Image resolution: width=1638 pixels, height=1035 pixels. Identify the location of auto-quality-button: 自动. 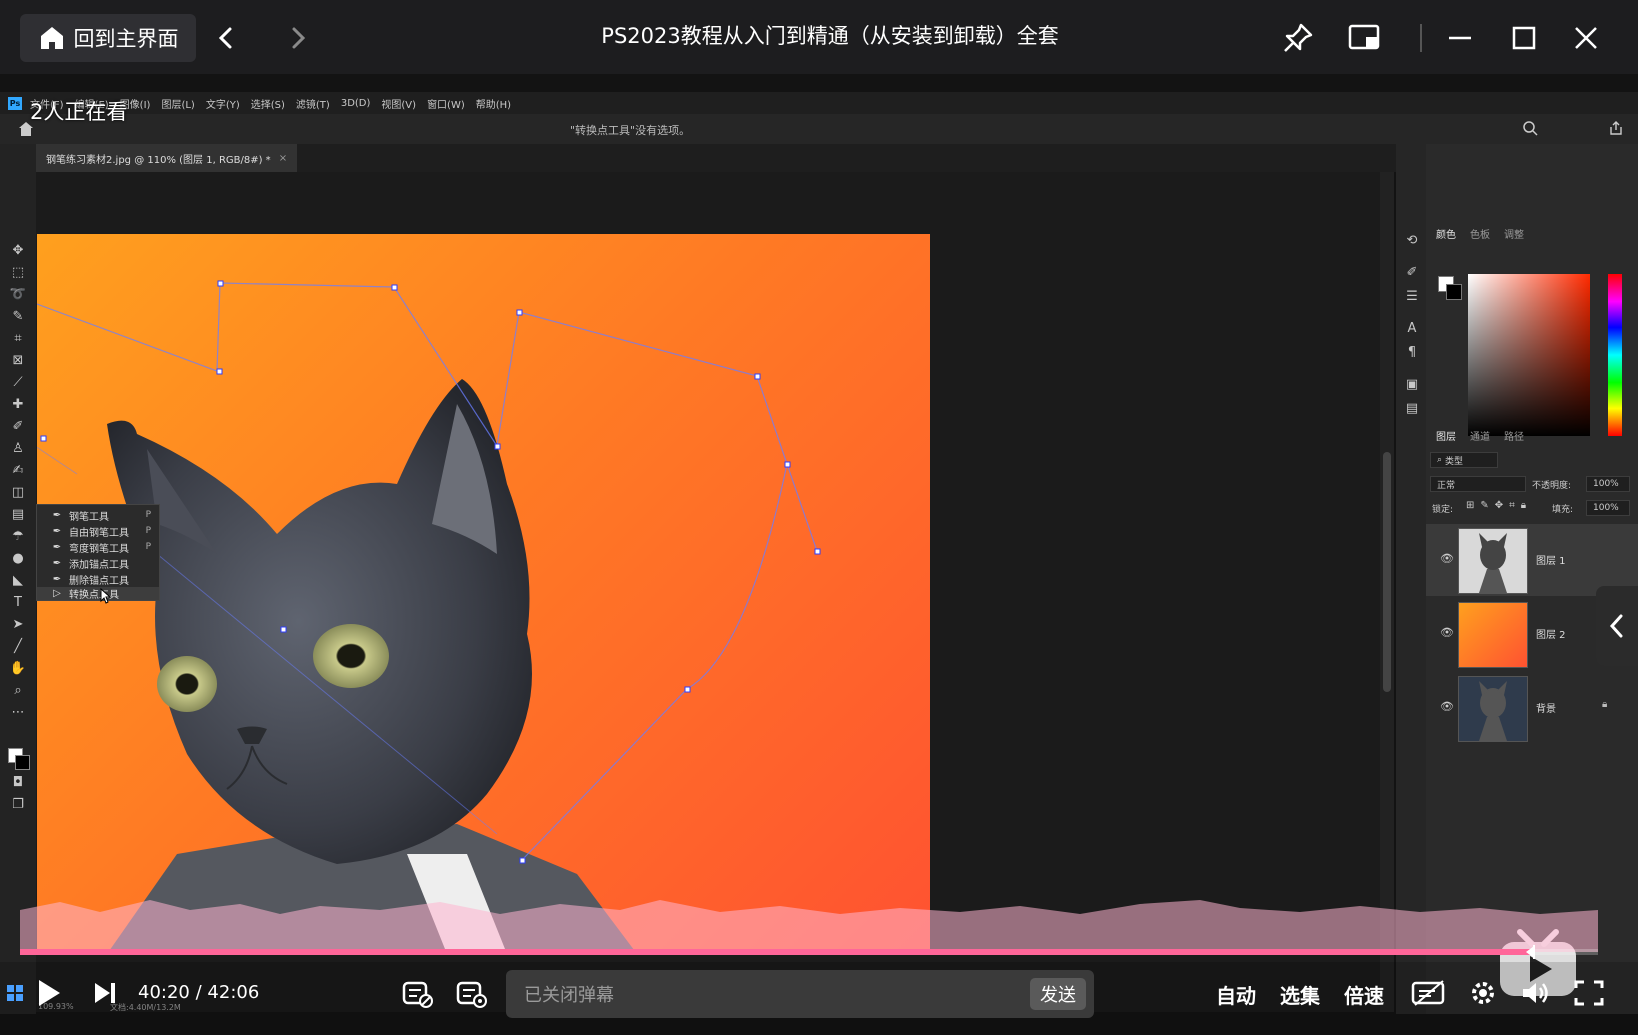
(1236, 994).